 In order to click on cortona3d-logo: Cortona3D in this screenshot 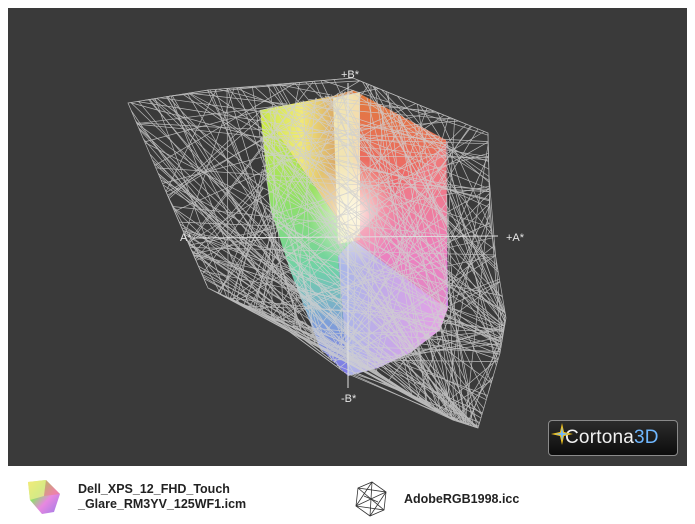, I will do `click(613, 438)`.